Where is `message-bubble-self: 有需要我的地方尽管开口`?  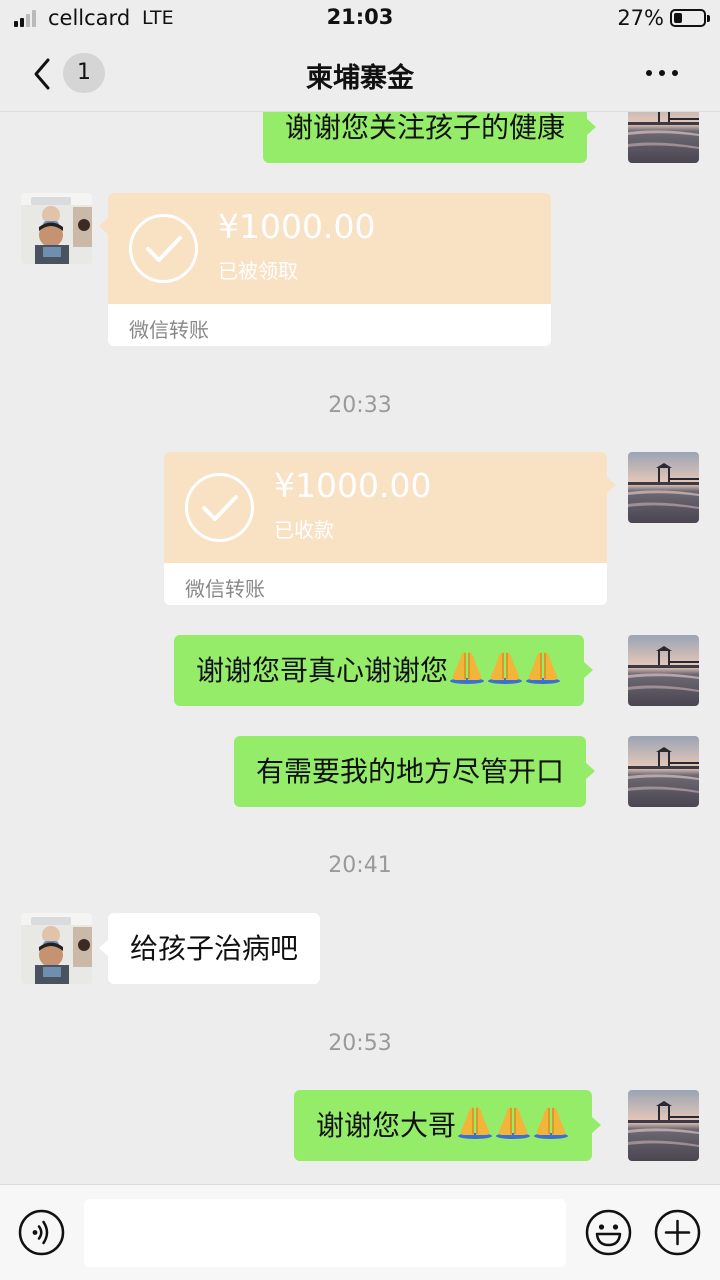 message-bubble-self: 有需要我的地方尽管开口 is located at coordinates (415, 771).